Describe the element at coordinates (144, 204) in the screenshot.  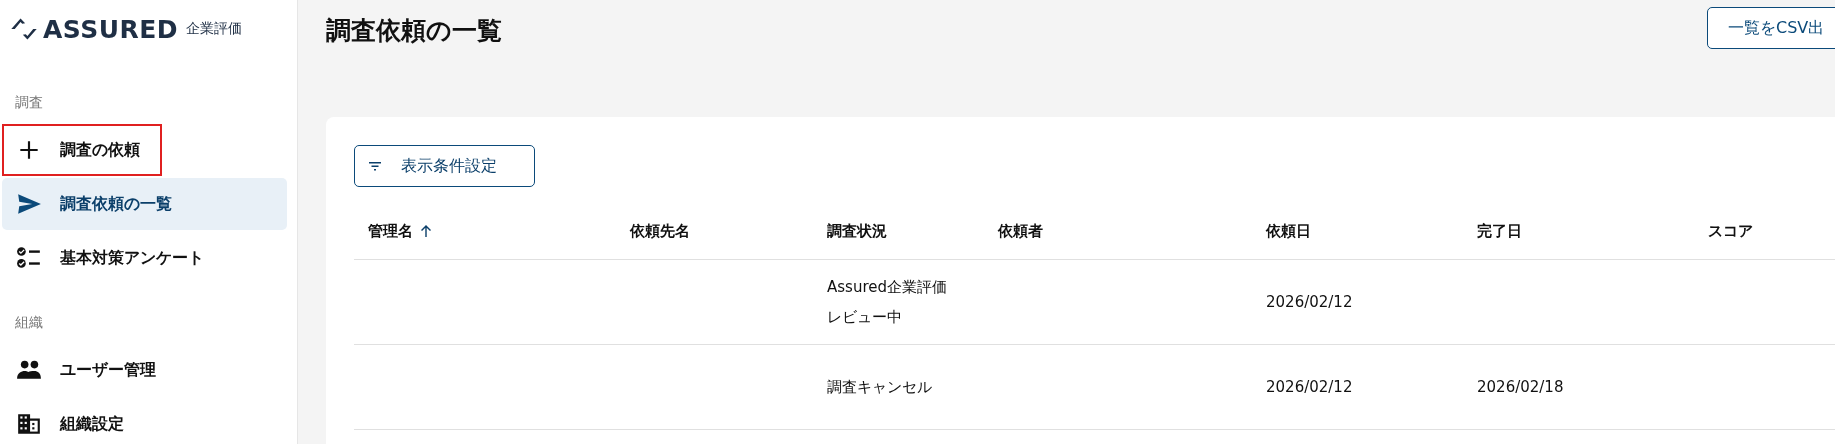
I see `sidebar-item: 調査依頼の一覧` at that location.